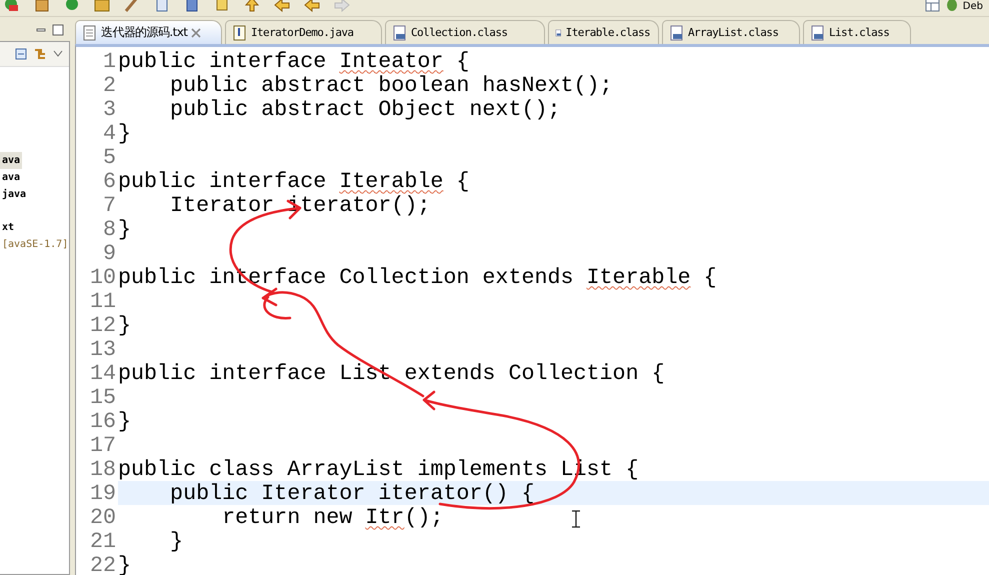 The width and height of the screenshot is (989, 575). Describe the element at coordinates (102, 493) in the screenshot. I see `line-number: 19` at that location.